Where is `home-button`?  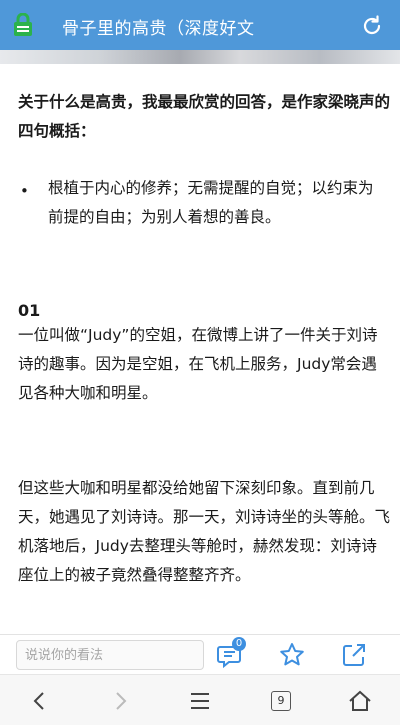 home-button is located at coordinates (360, 701).